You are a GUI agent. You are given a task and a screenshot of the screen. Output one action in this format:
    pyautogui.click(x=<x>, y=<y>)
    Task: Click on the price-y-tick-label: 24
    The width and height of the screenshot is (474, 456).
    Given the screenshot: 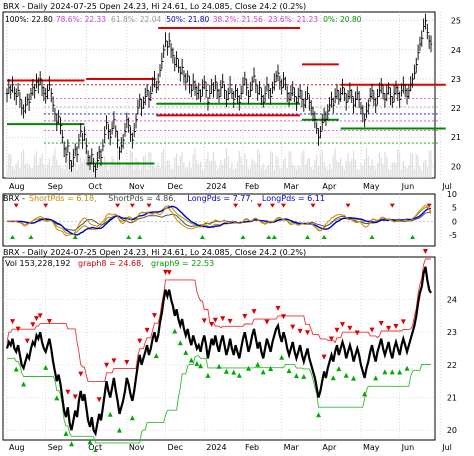 What is the action you would take?
    pyautogui.click(x=456, y=50)
    